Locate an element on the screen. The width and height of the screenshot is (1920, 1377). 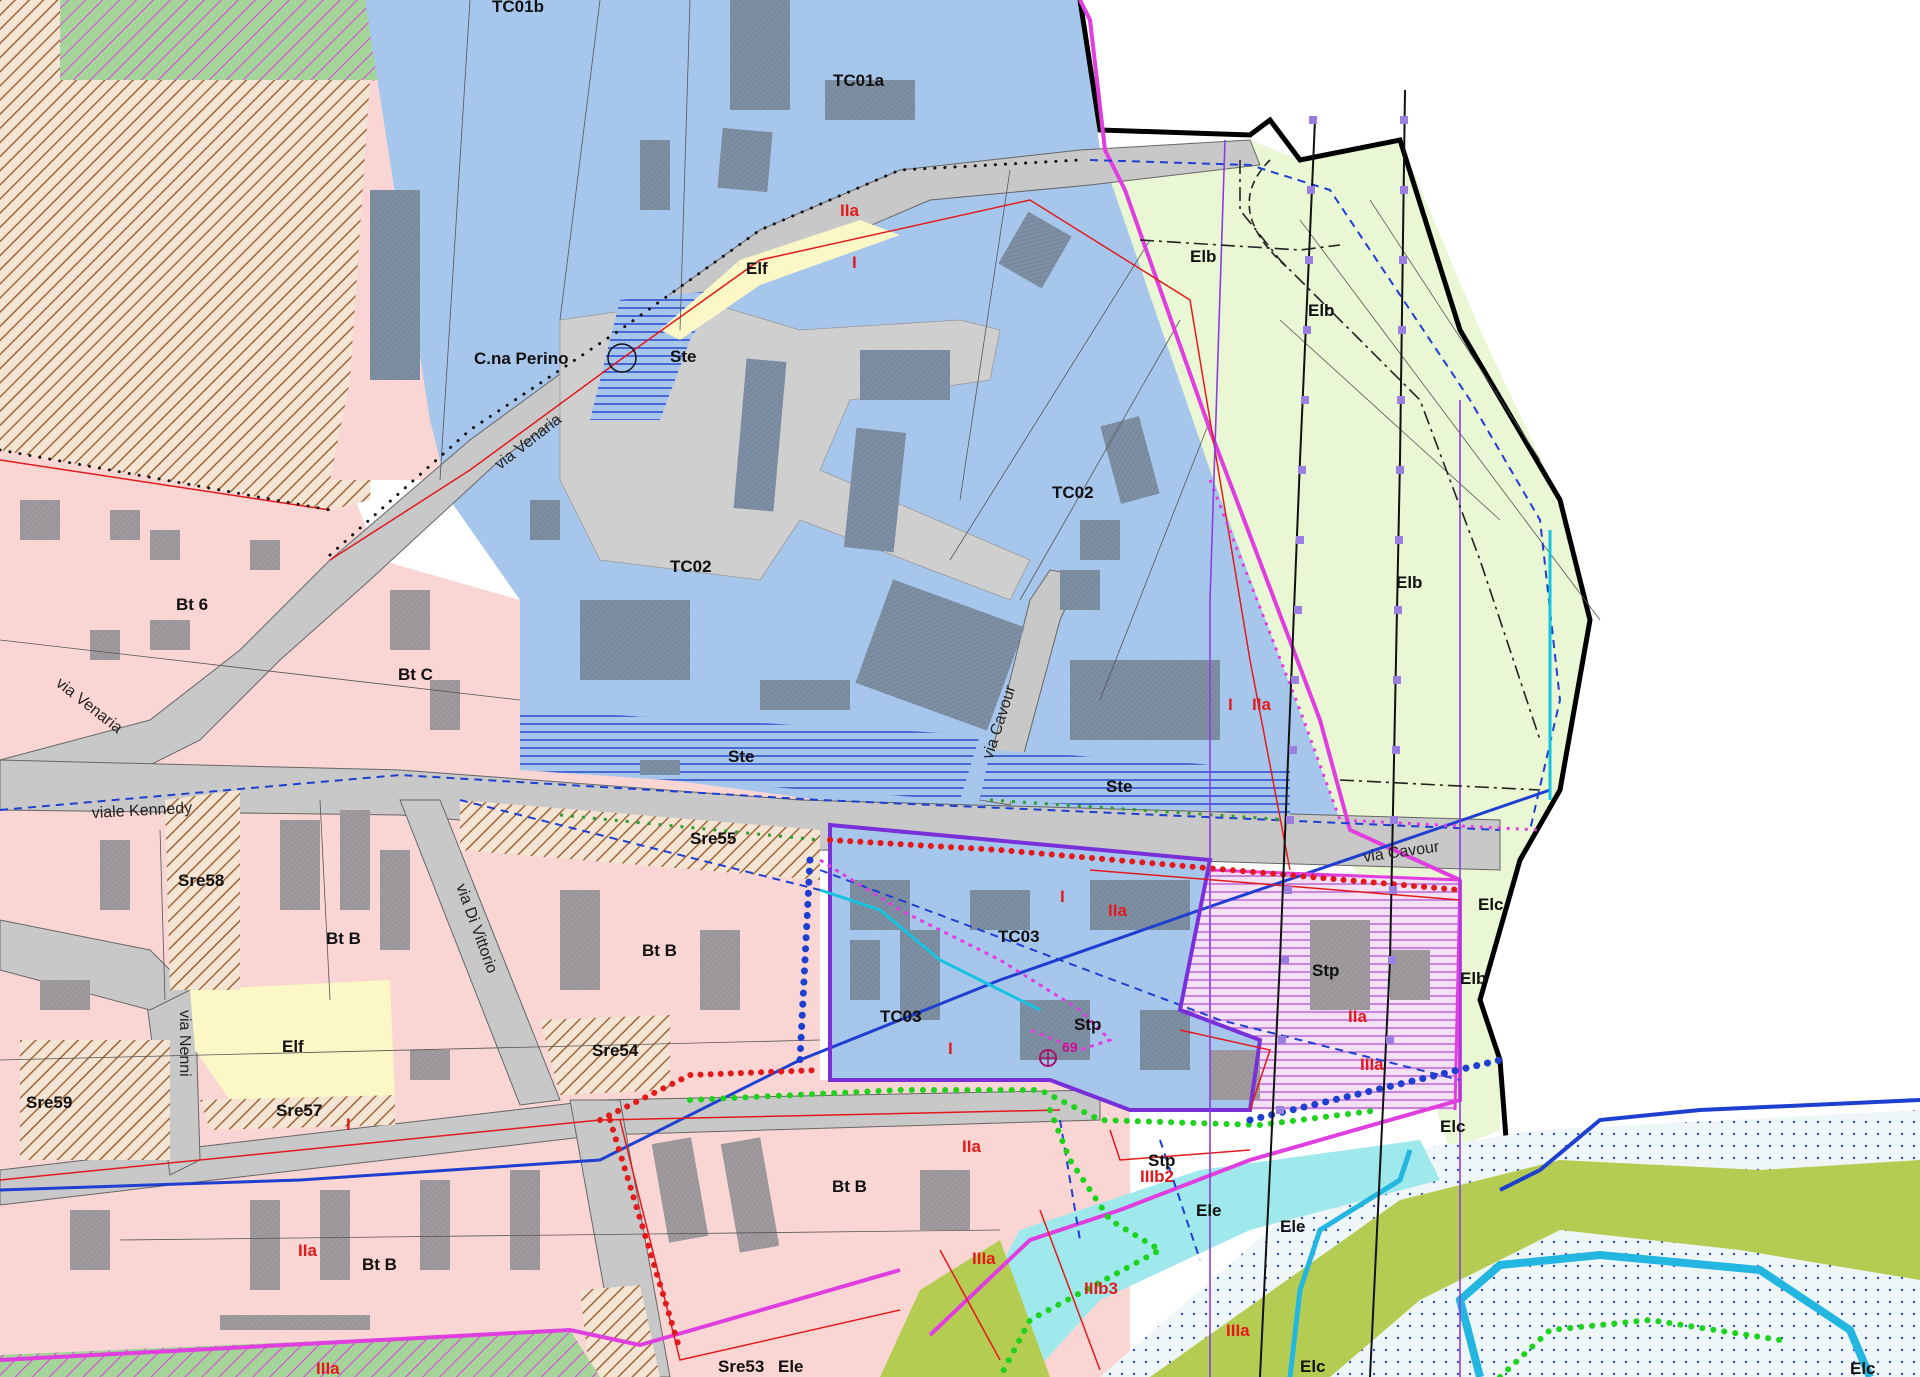
label-sre53: Sre53 is located at coordinates (741, 1366).